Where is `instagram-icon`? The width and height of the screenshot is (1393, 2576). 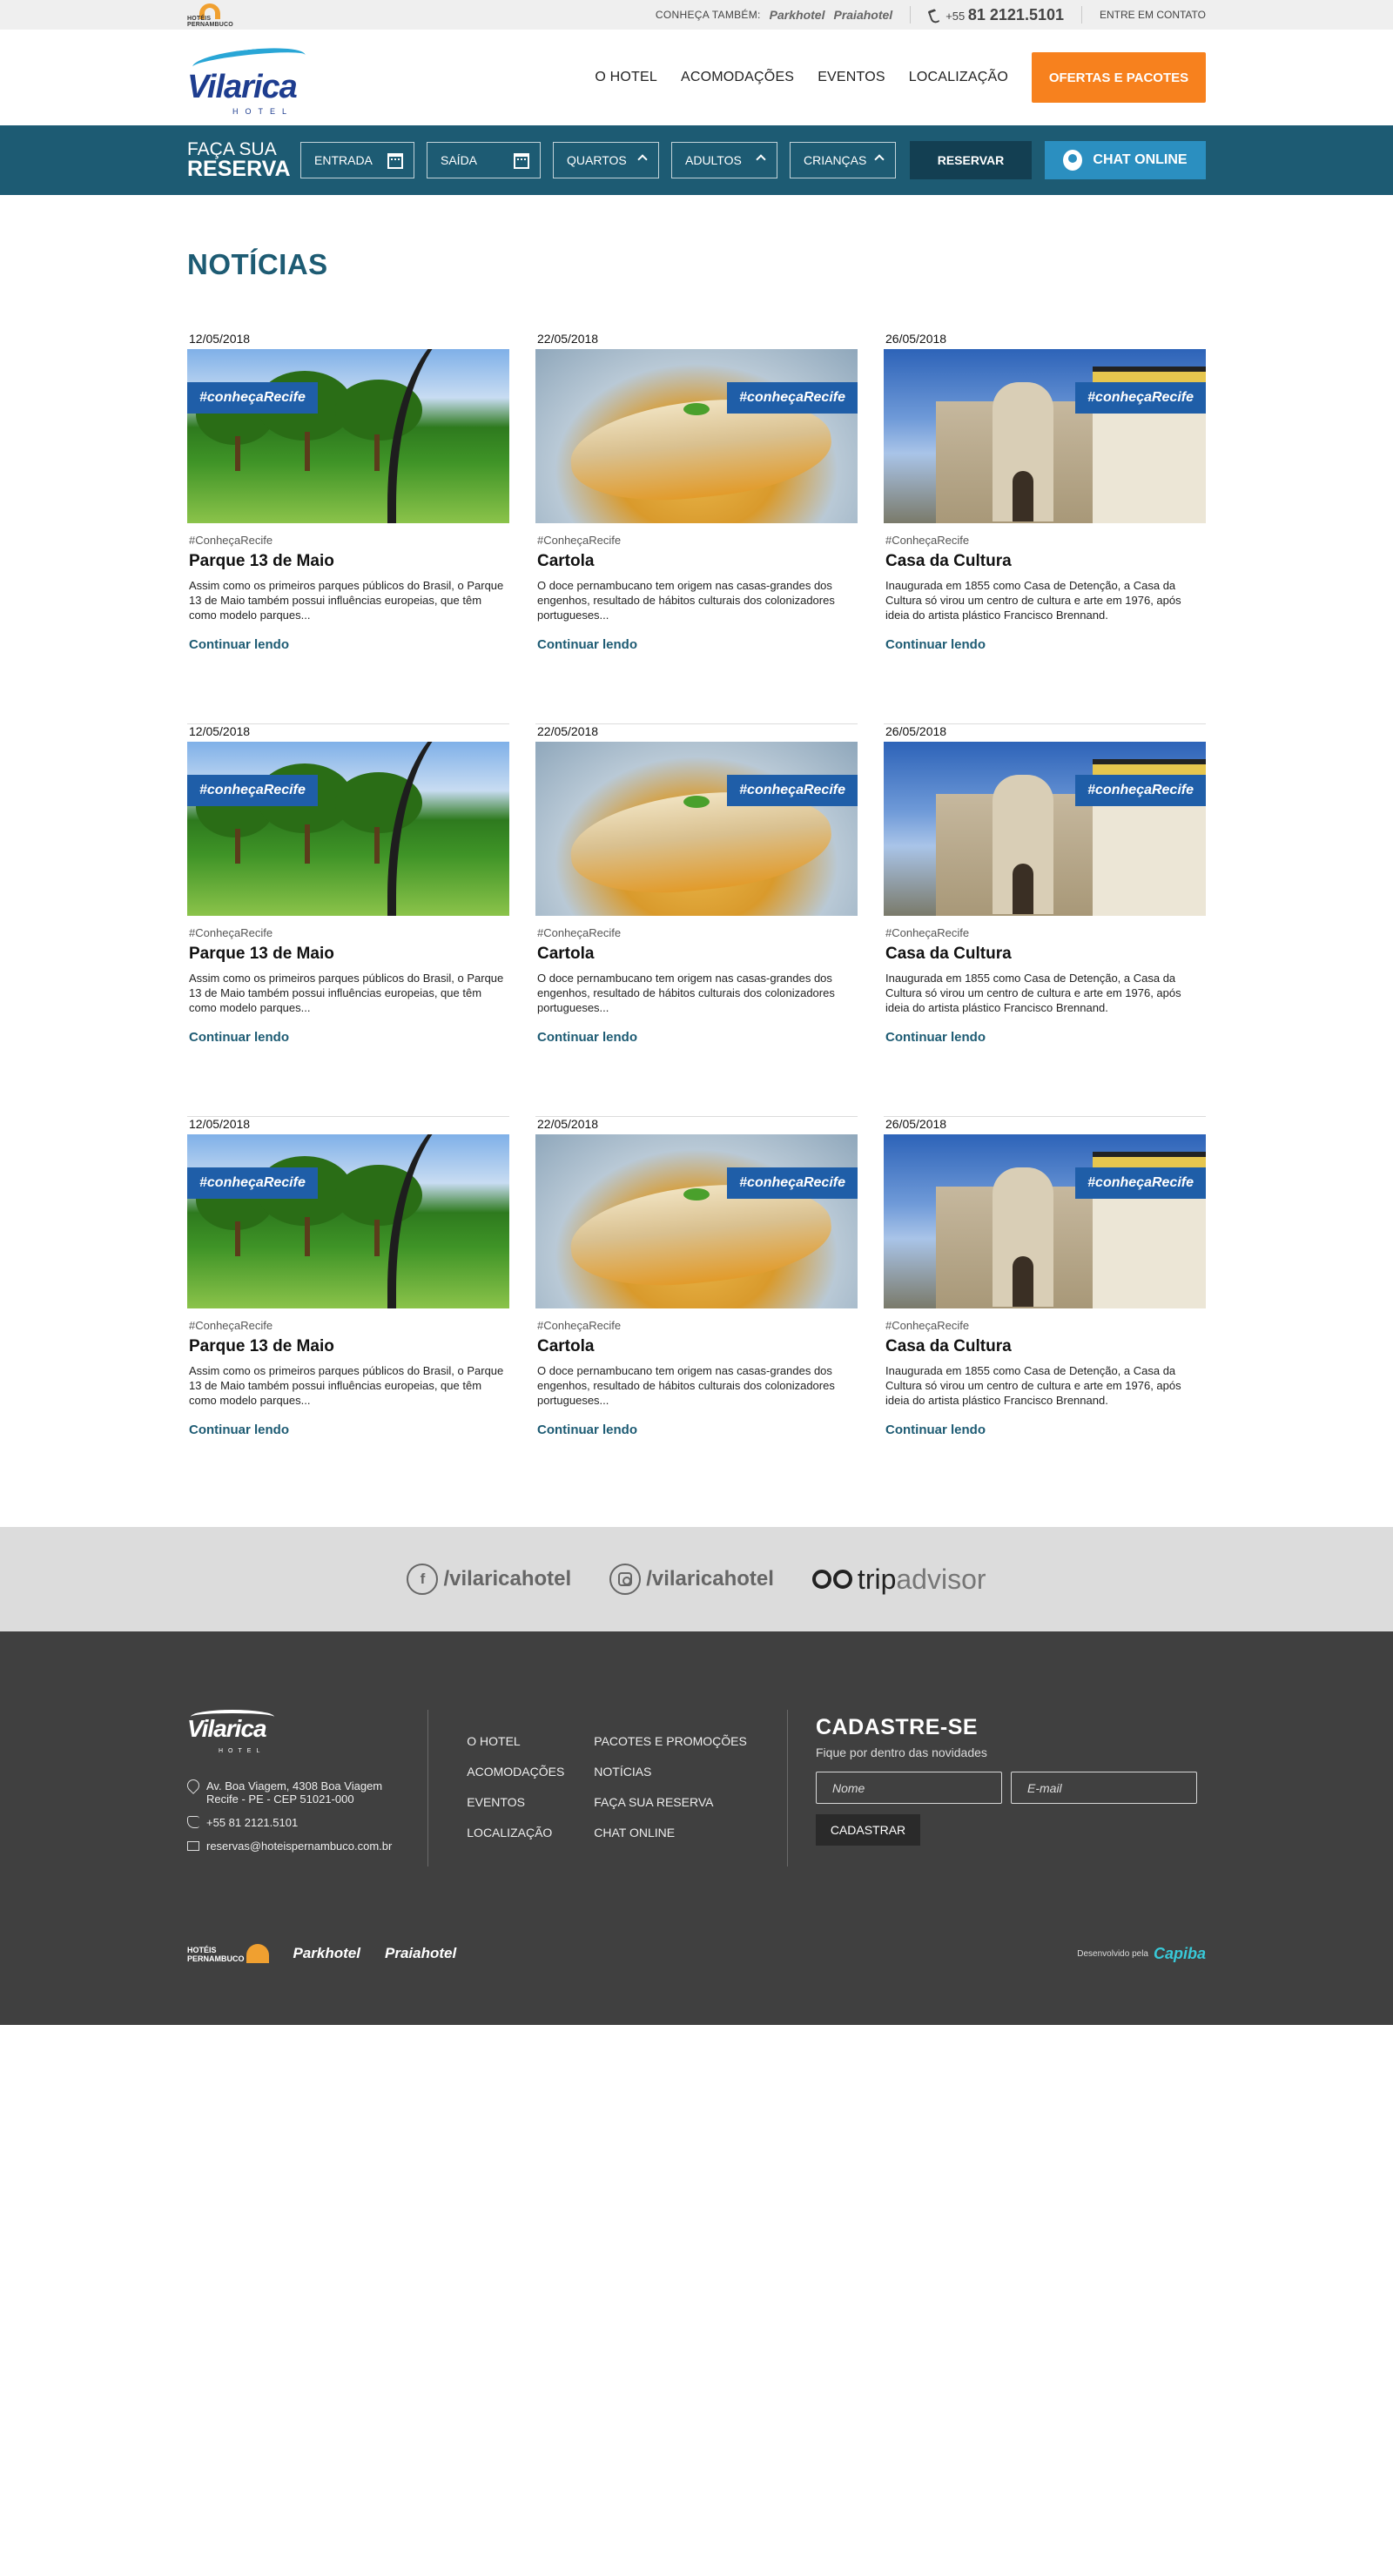 instagram-icon is located at coordinates (625, 1579).